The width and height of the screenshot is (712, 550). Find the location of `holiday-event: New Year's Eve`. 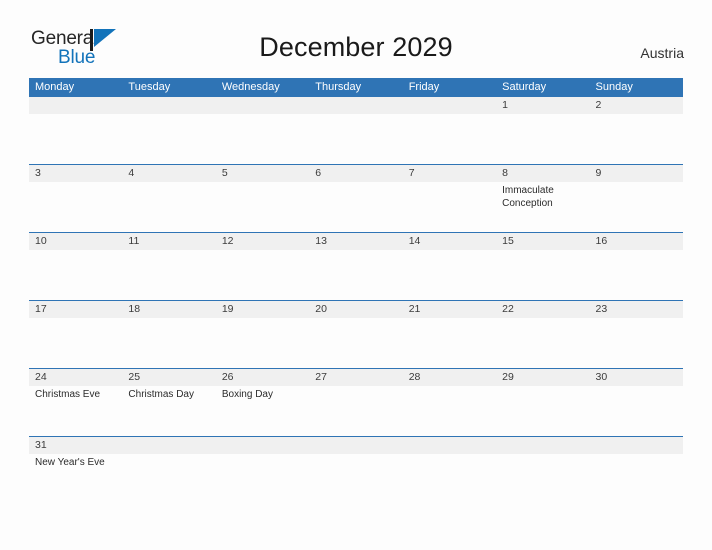

holiday-event: New Year's Eve is located at coordinates (70, 462).